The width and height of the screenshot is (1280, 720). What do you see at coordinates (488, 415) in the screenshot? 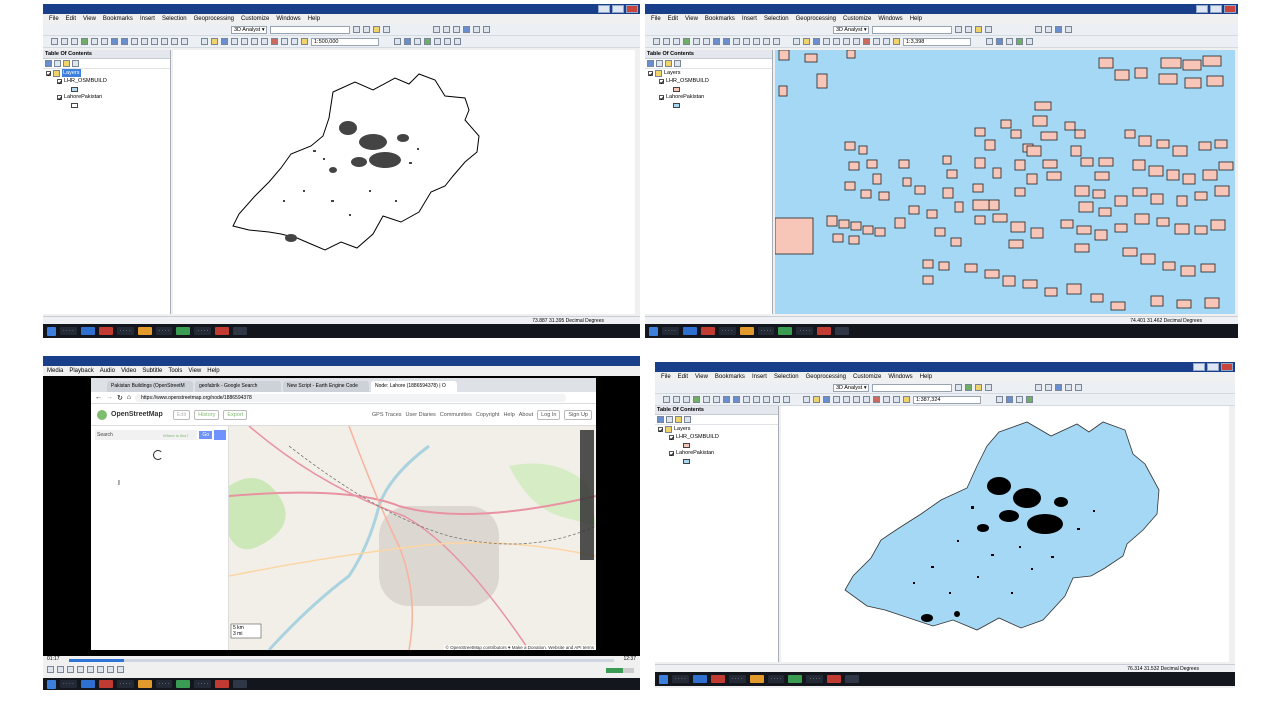
I see `link-copyright: Copyright` at bounding box center [488, 415].